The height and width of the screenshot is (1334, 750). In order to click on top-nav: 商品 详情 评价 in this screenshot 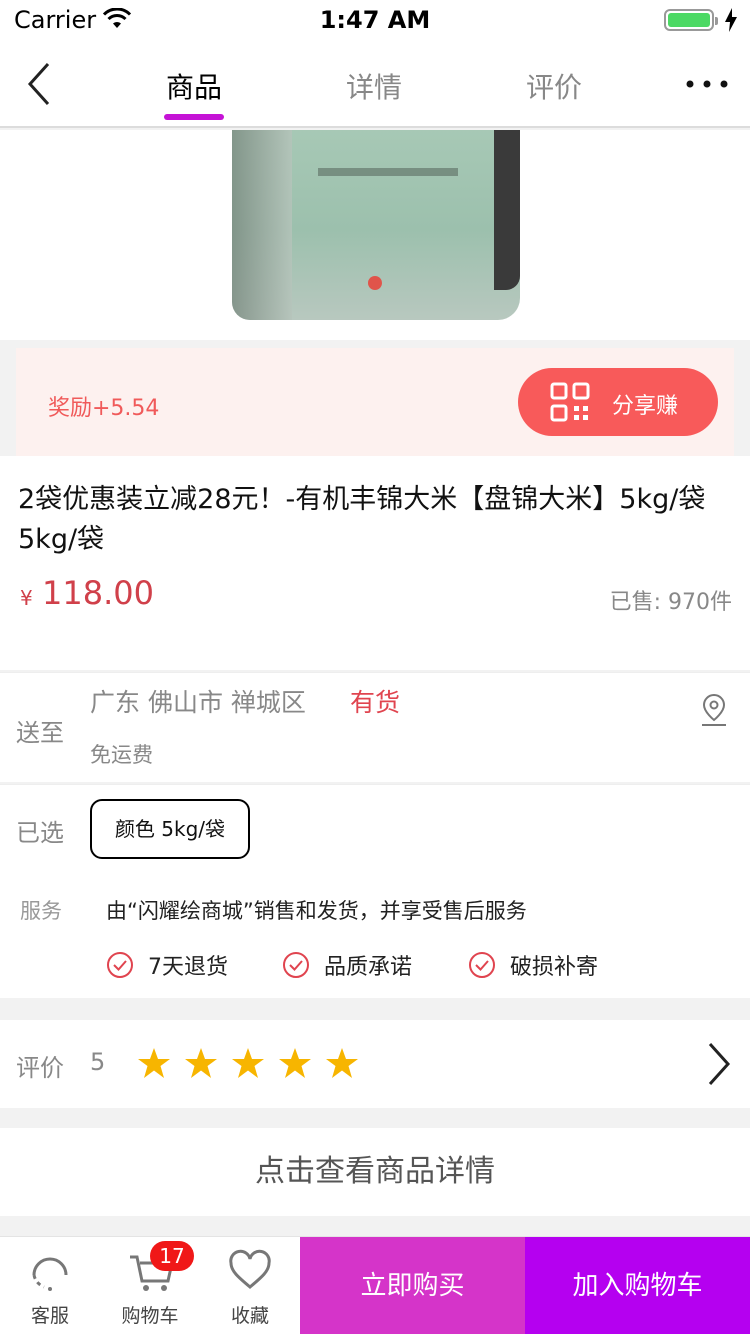, I will do `click(375, 84)`.